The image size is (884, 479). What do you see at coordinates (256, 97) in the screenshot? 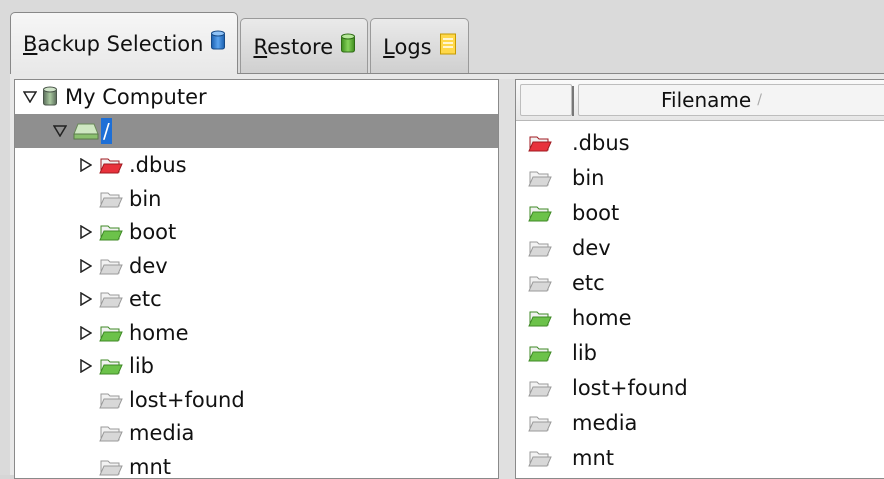
I see `tree-row-my-computer: My Computer` at bounding box center [256, 97].